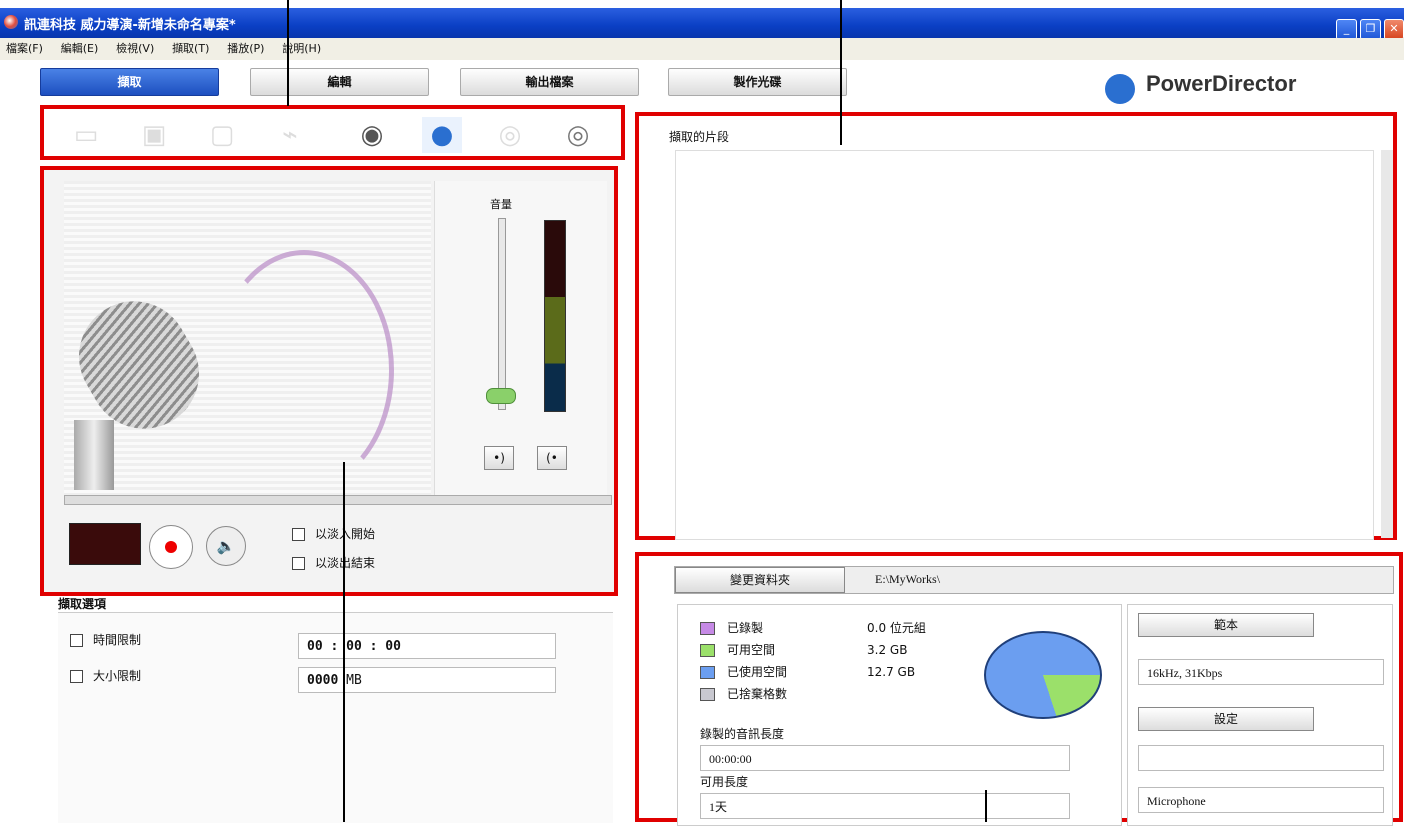  I want to click on free-label: 可用空間, so click(751, 650).